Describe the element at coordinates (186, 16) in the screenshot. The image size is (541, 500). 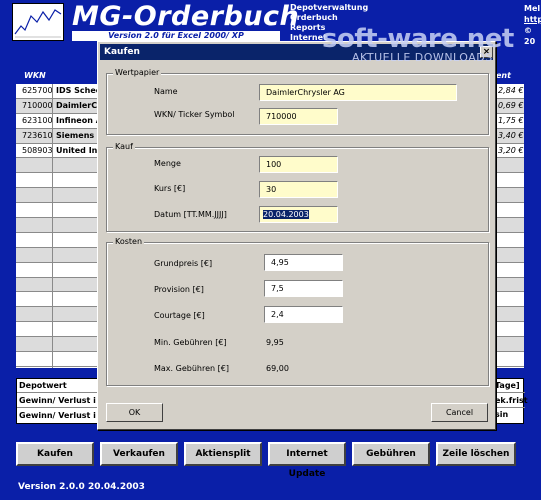
I see `app-title: MG-Orderbuch` at that location.